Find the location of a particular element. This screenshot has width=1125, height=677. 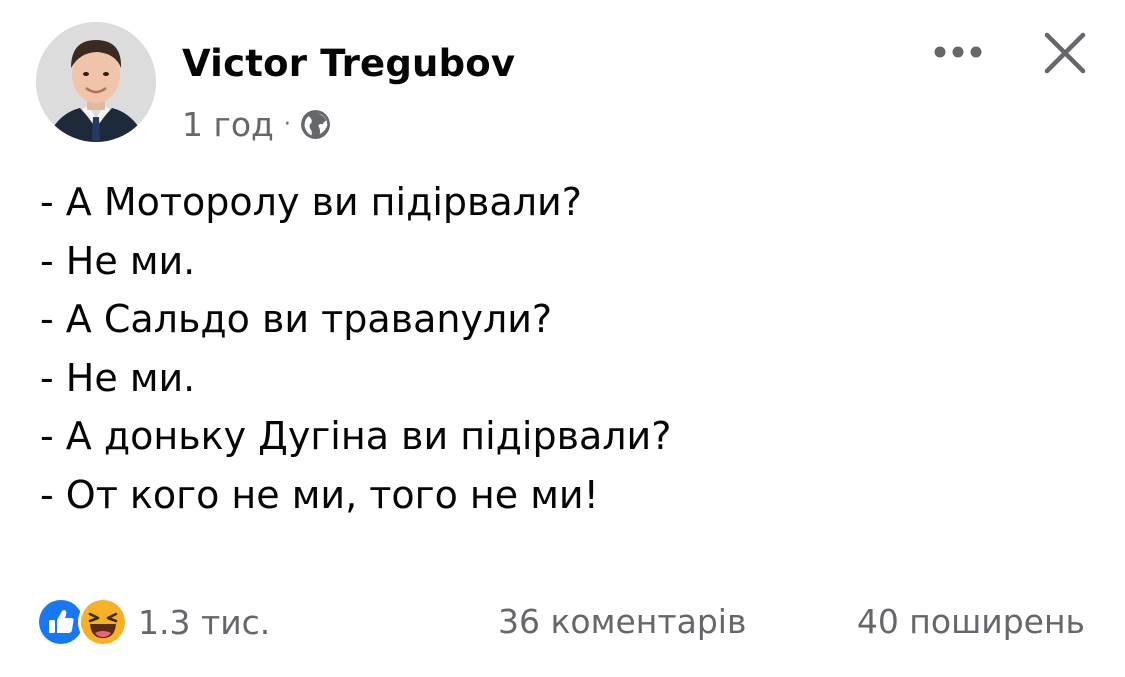

globe-icon is located at coordinates (315, 124).